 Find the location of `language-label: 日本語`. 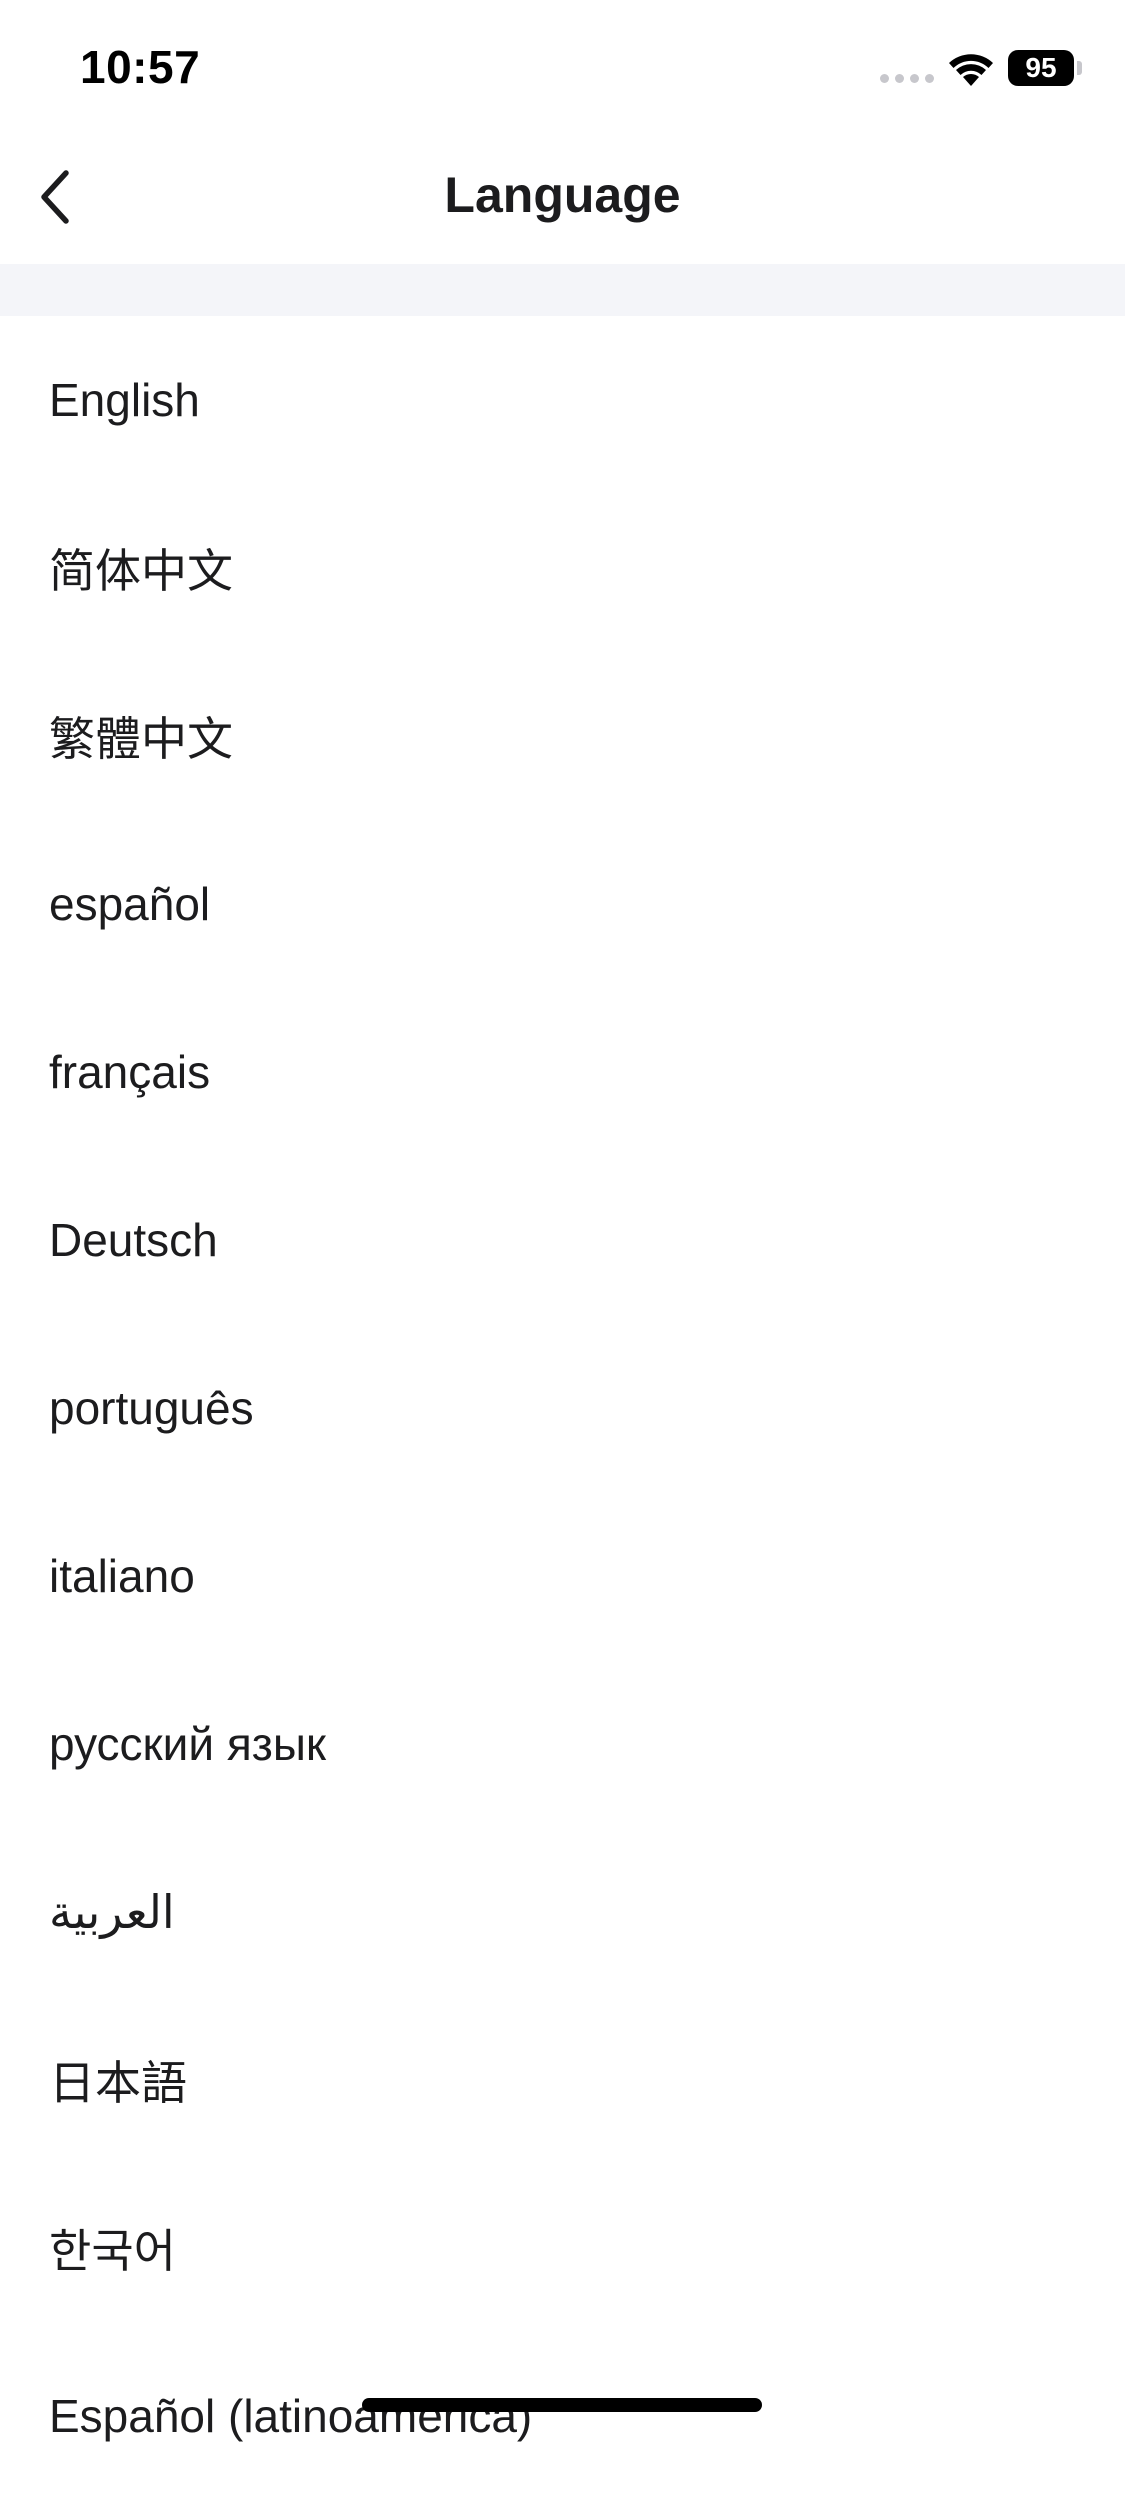

language-label: 日本語 is located at coordinates (118, 2083).